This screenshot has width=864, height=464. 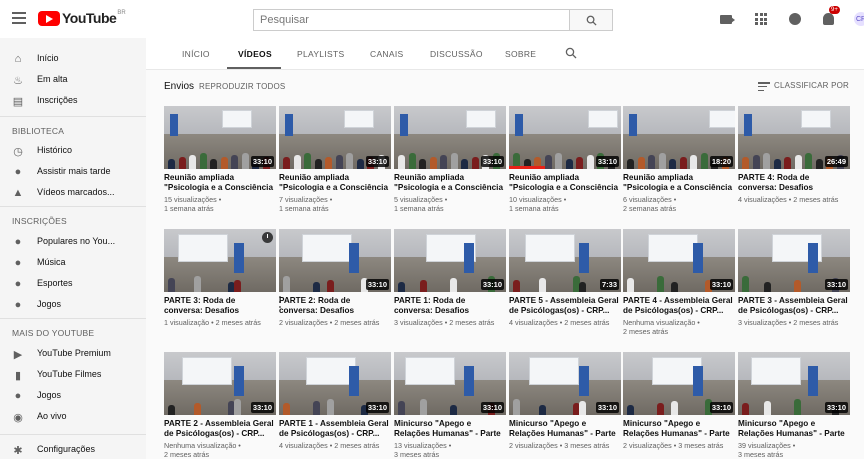 What do you see at coordinates (73, 263) in the screenshot?
I see `sidebar-item-m-sica: ● Música` at bounding box center [73, 263].